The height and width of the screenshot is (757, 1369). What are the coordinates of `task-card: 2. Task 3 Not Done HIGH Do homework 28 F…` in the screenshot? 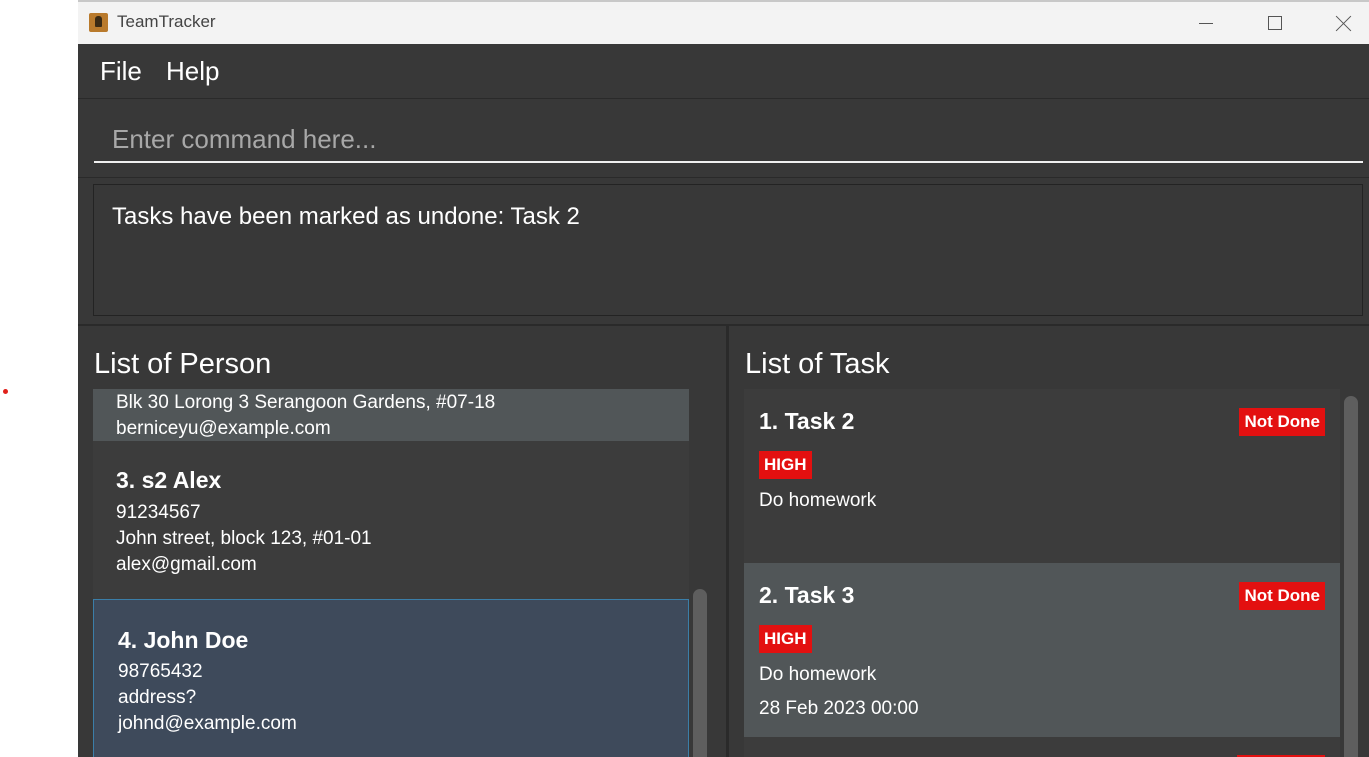 It's located at (1042, 650).